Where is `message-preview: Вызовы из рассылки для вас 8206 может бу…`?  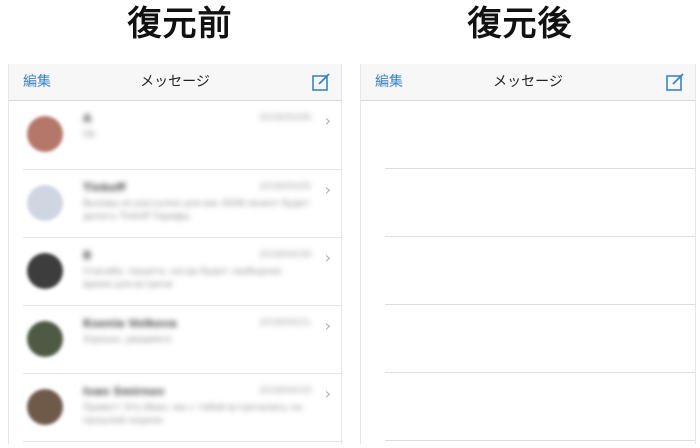 message-preview: Вызовы из рассылки для вас 8206 может бу… is located at coordinates (197, 210).